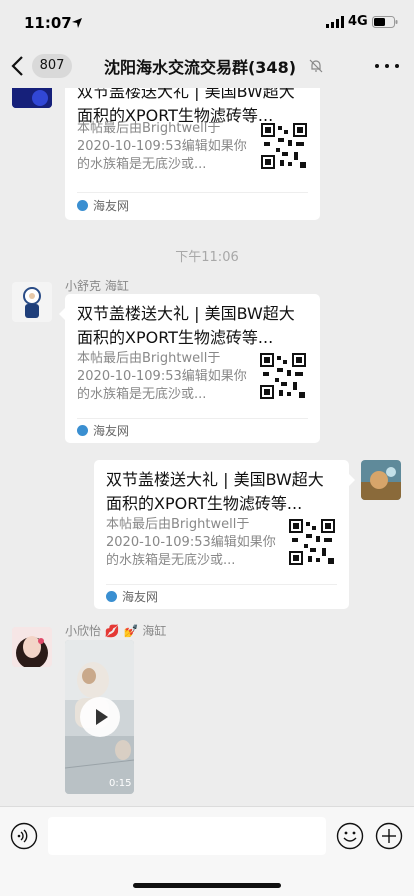  Describe the element at coordinates (350, 836) in the screenshot. I see `emoji-icon` at that location.